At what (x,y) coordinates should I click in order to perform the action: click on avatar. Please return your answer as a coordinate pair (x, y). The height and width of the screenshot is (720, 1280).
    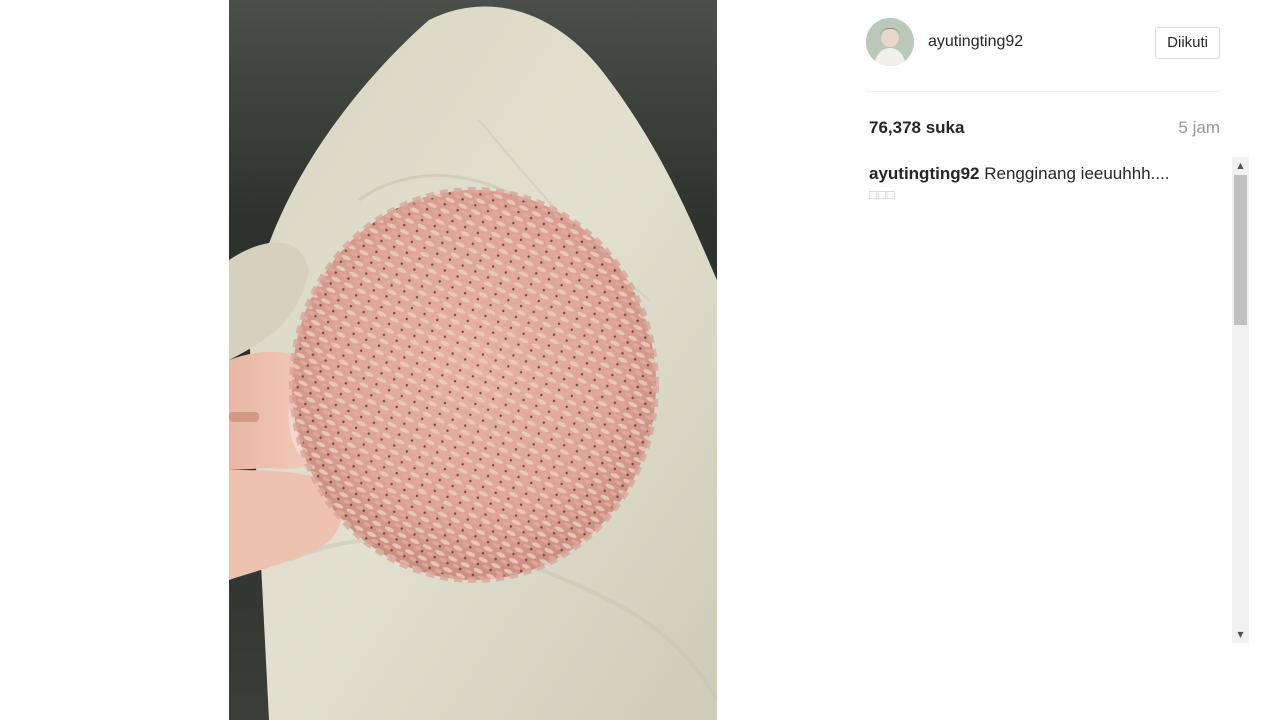
    Looking at the image, I should click on (890, 42).